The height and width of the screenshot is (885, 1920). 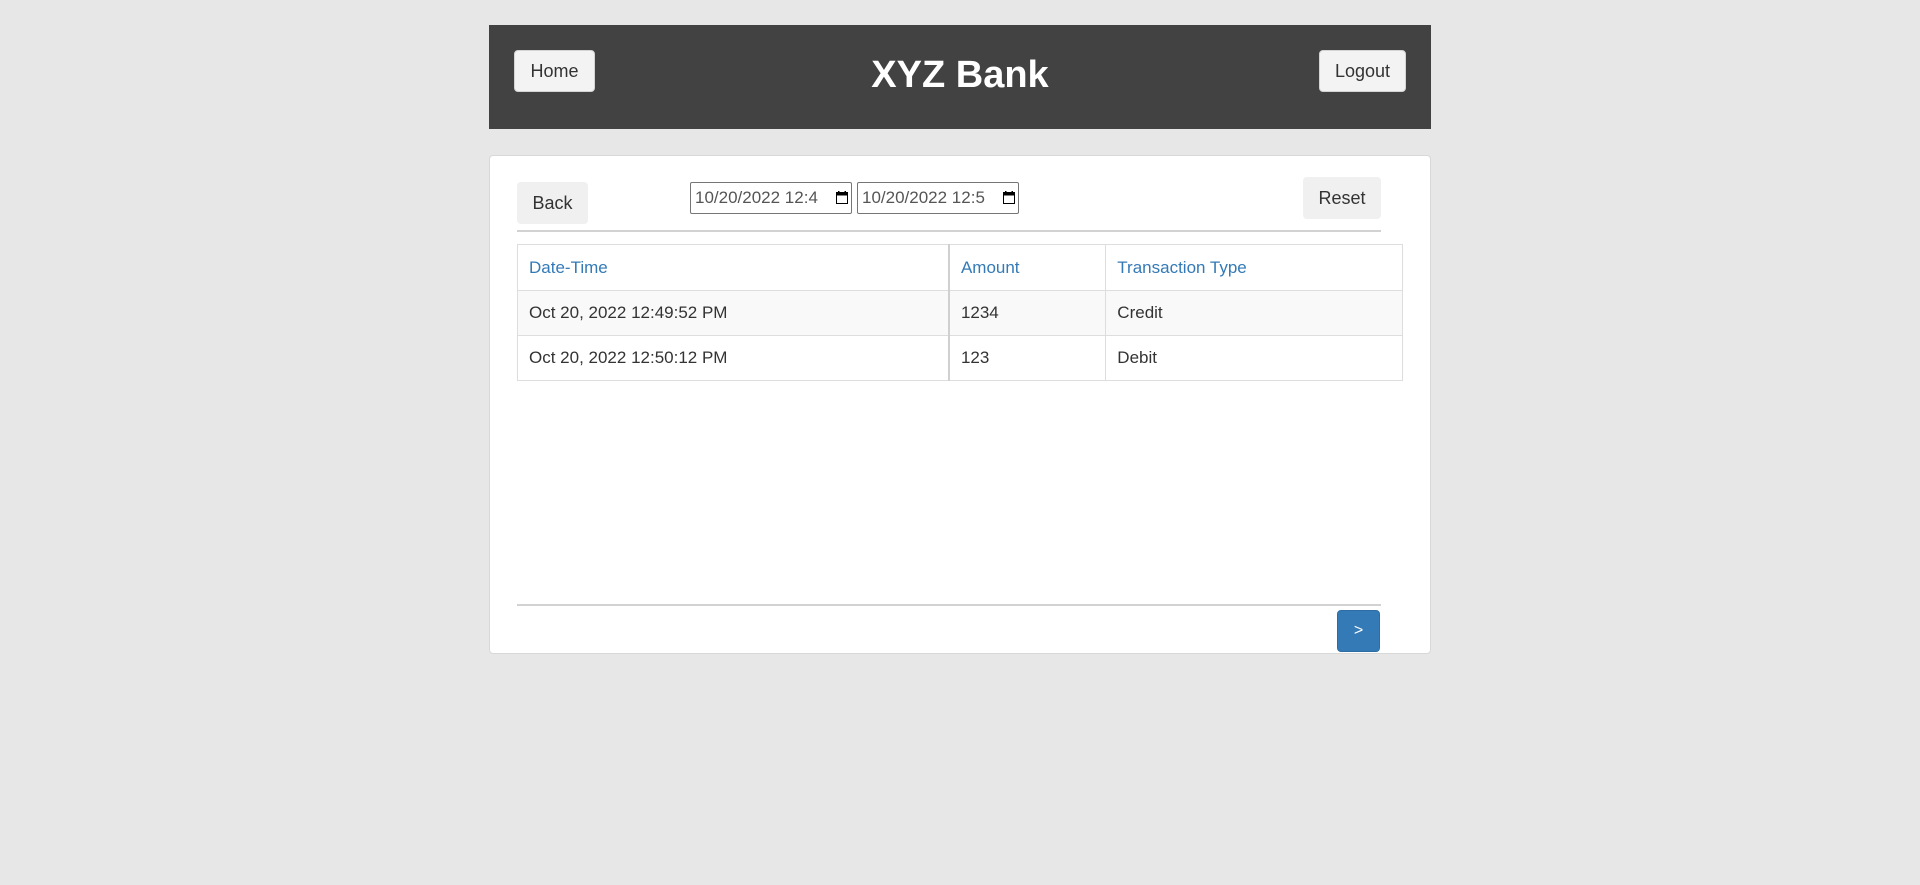 I want to click on reset-button: Reset, so click(x=1342, y=198).